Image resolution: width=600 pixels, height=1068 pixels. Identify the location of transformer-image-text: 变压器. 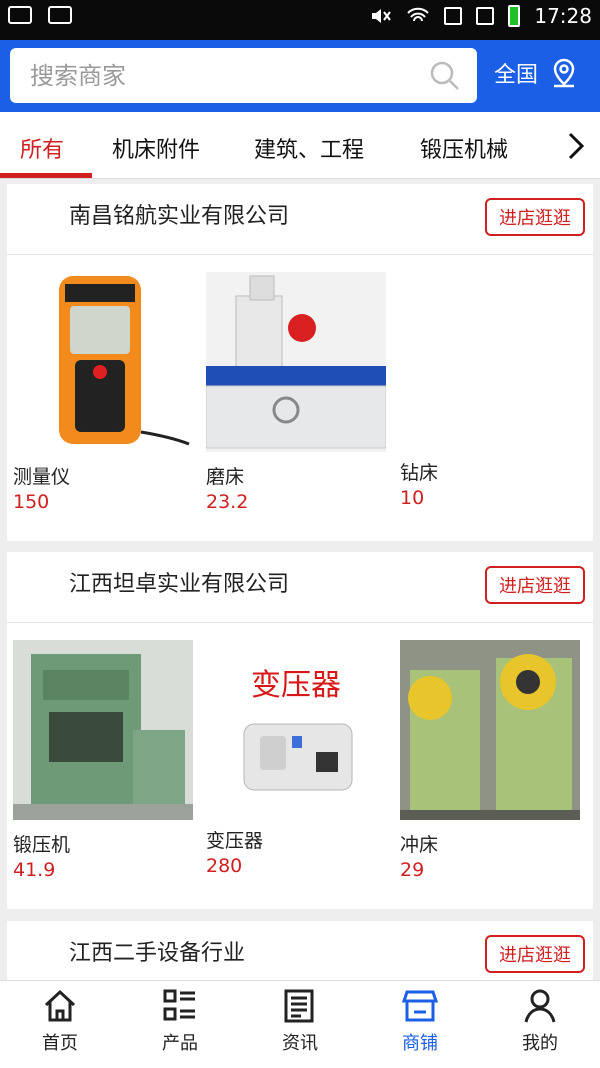
(296, 685).